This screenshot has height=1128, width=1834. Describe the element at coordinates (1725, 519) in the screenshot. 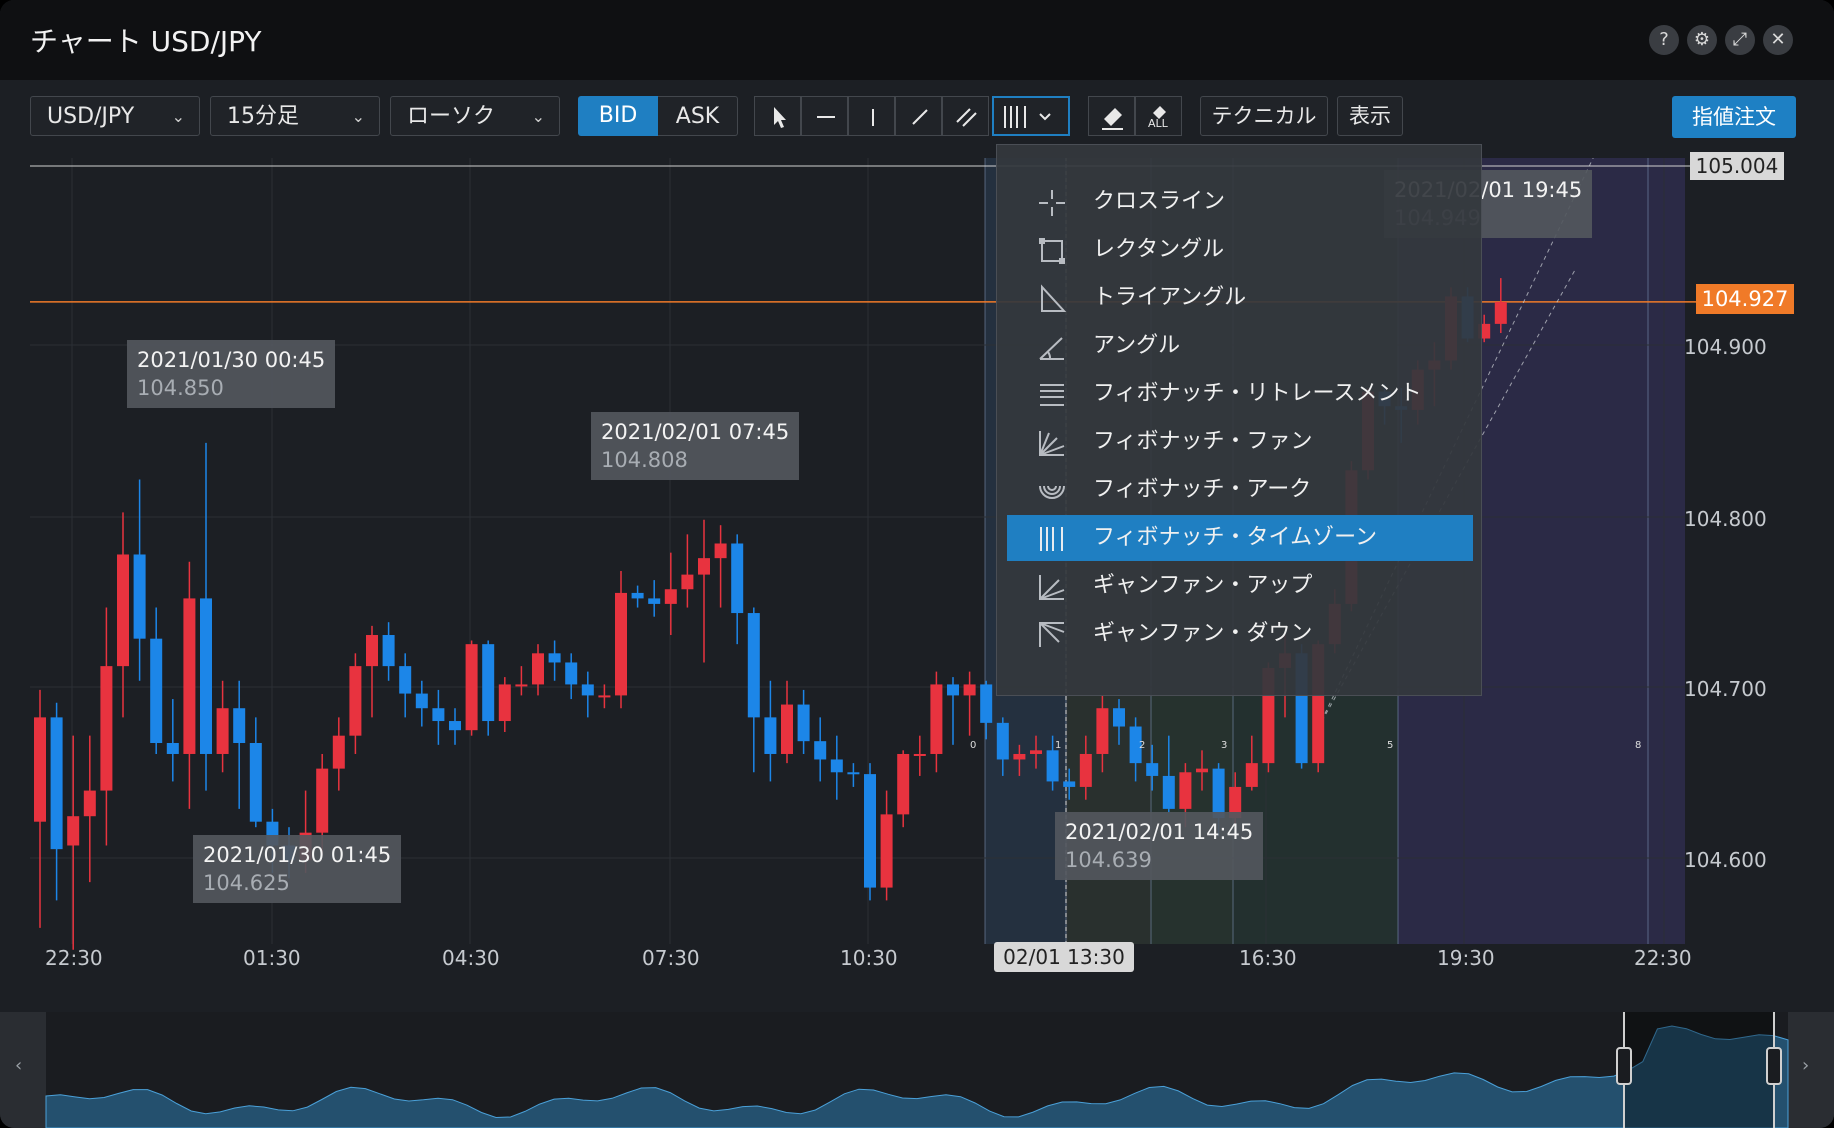

I see `y-tick-label: 104.800` at that location.